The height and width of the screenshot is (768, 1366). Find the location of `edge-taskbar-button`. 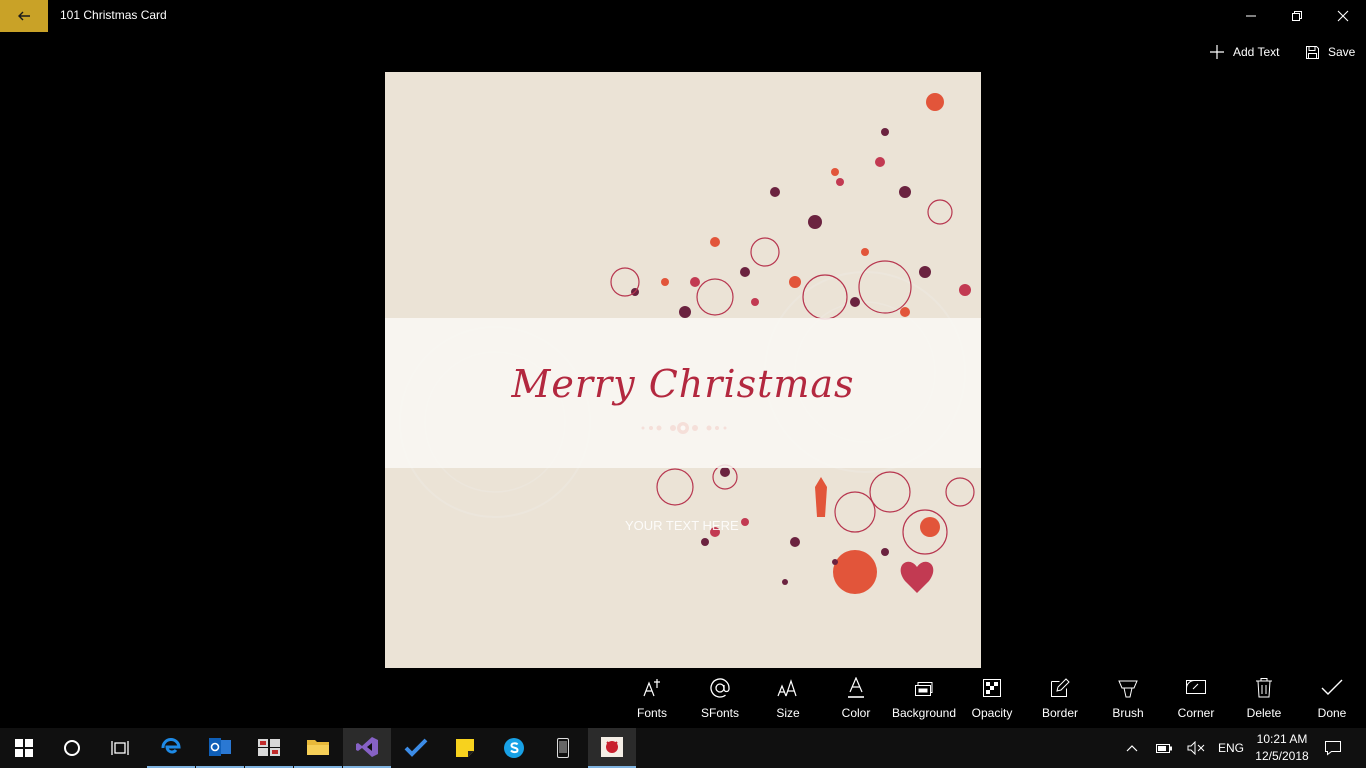

edge-taskbar-button is located at coordinates (171, 748).